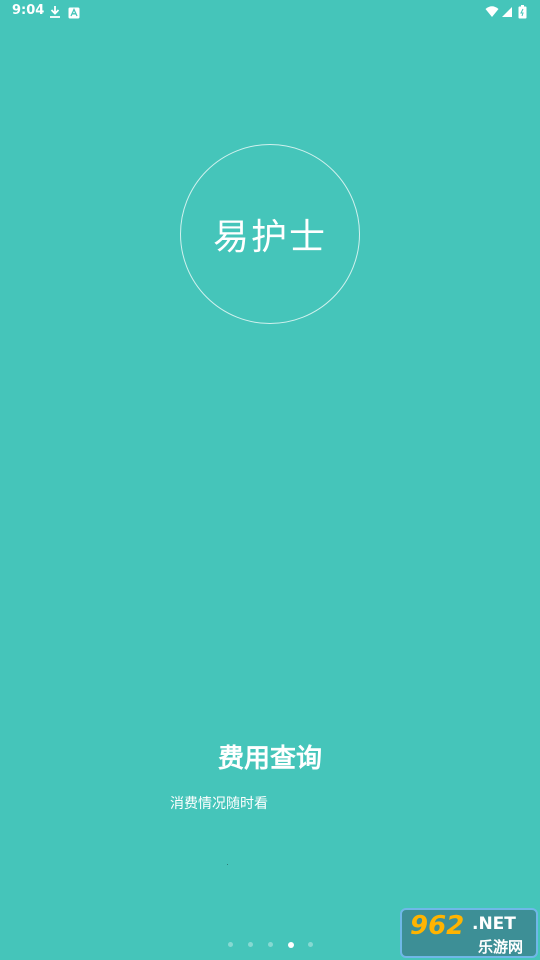 This screenshot has height=960, width=540. What do you see at coordinates (55, 11) in the screenshot?
I see `download-icon` at bounding box center [55, 11].